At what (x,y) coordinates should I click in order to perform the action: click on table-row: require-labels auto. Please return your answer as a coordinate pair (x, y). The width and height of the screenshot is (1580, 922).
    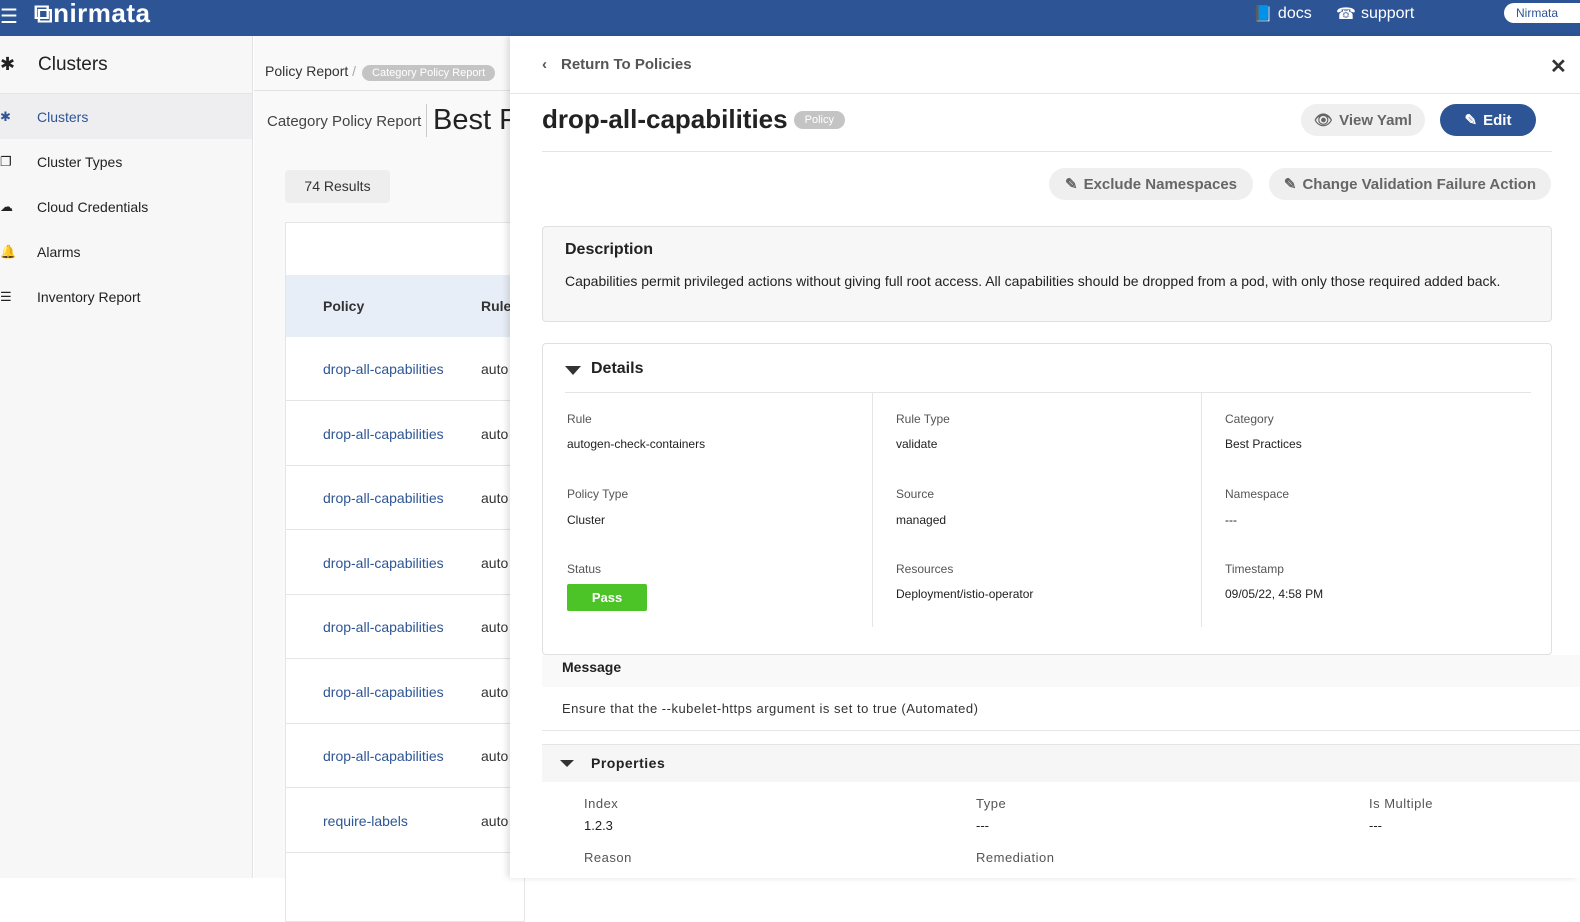
    Looking at the image, I should click on (406, 821).